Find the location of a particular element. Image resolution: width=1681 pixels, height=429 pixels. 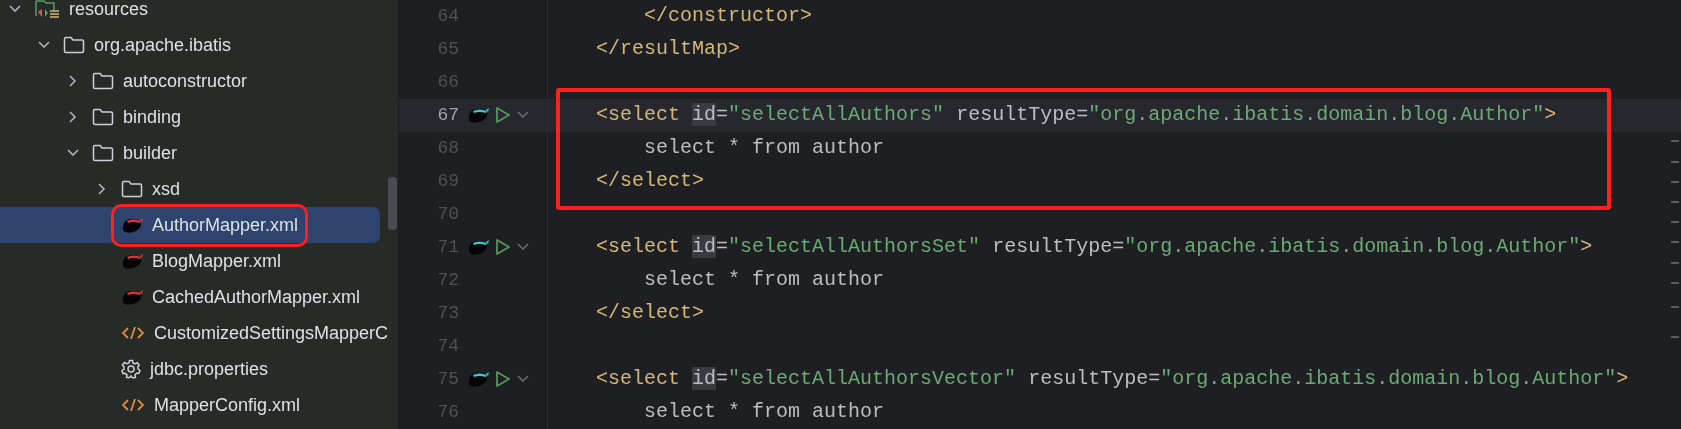

code-token: </resultMap> is located at coordinates (668, 48).